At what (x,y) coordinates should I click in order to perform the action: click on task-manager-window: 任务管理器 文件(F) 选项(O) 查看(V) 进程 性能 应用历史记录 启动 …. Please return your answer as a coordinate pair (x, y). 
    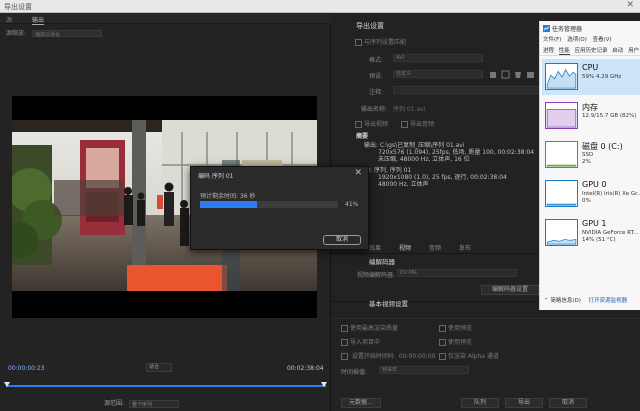
    Looking at the image, I should click on (589, 165).